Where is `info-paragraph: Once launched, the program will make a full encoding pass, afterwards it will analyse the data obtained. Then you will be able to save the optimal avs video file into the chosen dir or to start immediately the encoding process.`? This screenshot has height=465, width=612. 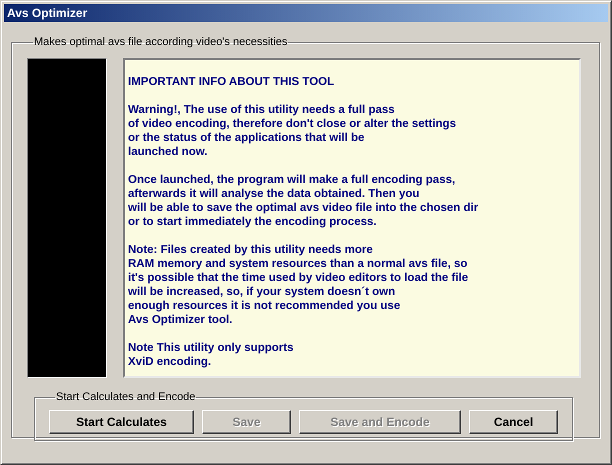 info-paragraph: Once launched, the program will make a full encoding pass, afterwards it will analyse the data obtained. Then you will be able to save the optimal avs video file into the chosen dir or to start immediately the encoding process. is located at coordinates (304, 201).